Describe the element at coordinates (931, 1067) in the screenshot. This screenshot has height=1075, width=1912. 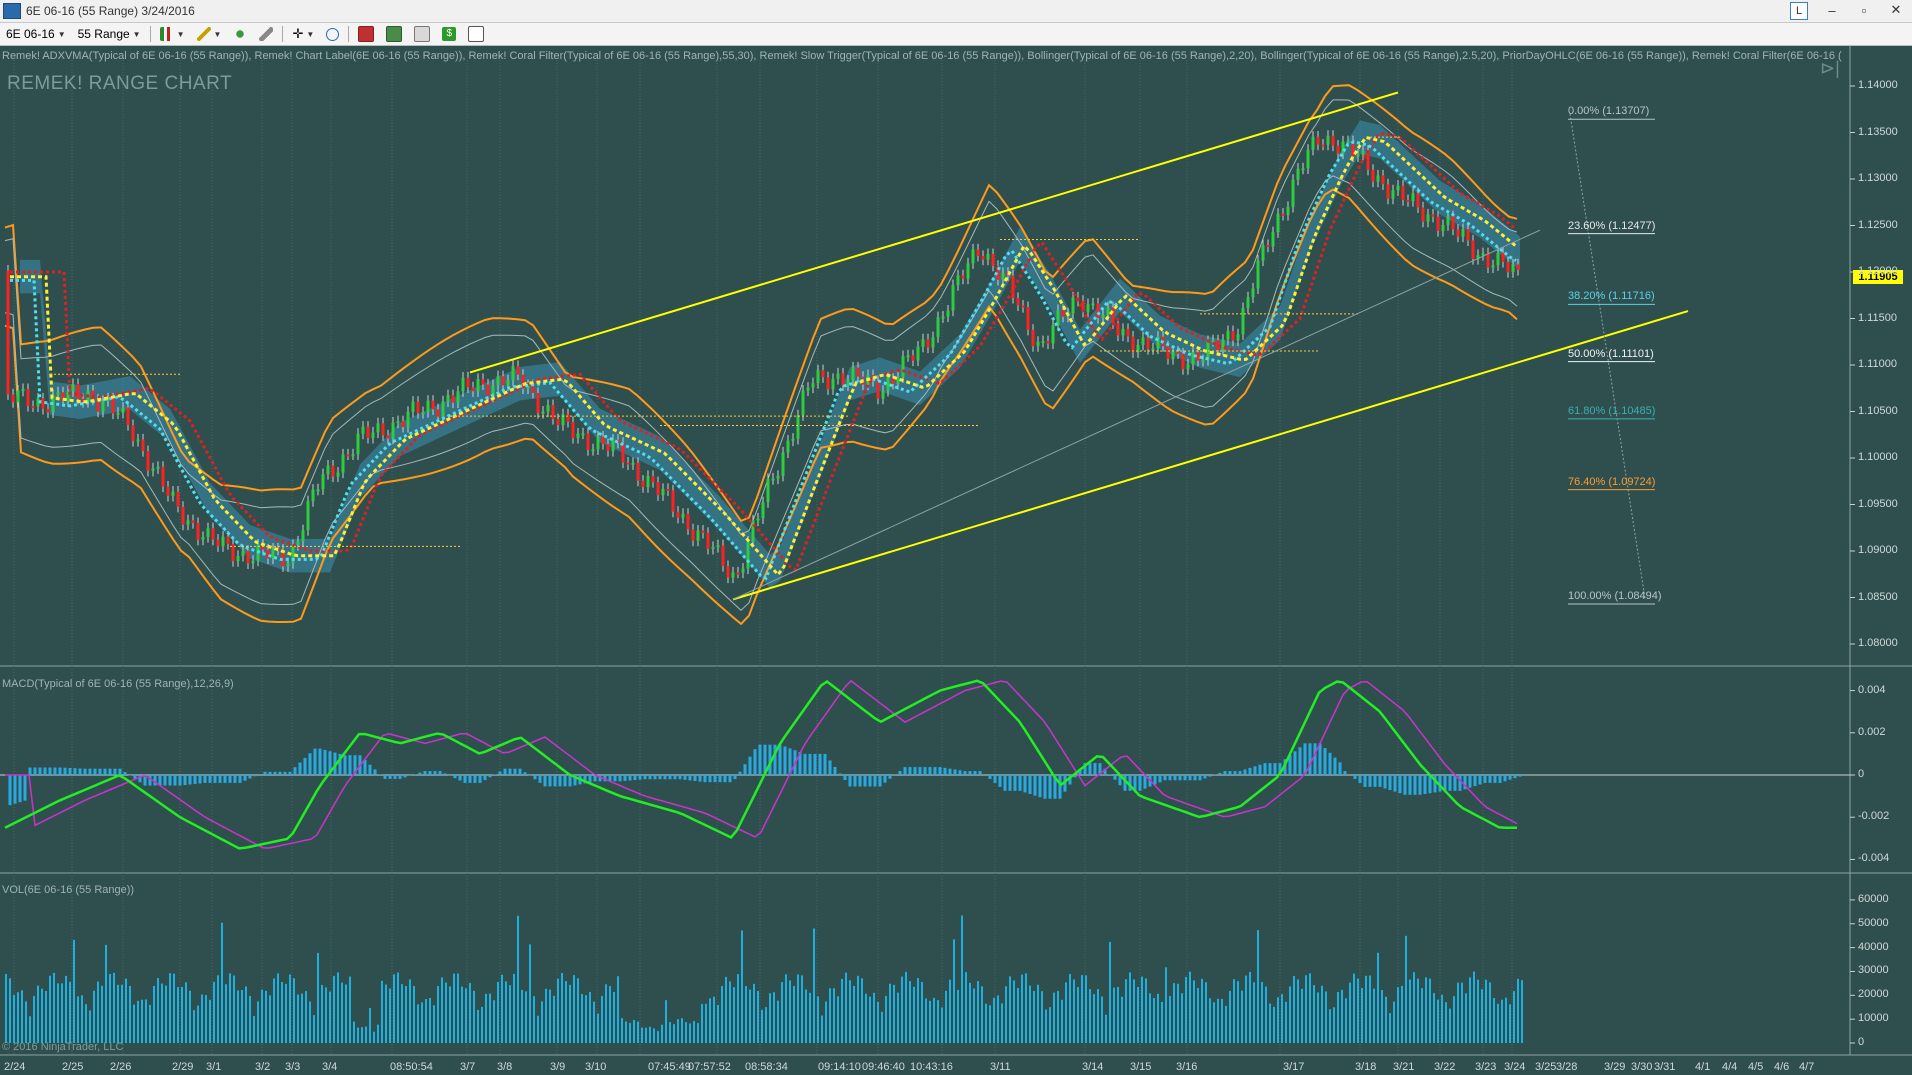
I see `time-tick-label: 10:43:16` at that location.